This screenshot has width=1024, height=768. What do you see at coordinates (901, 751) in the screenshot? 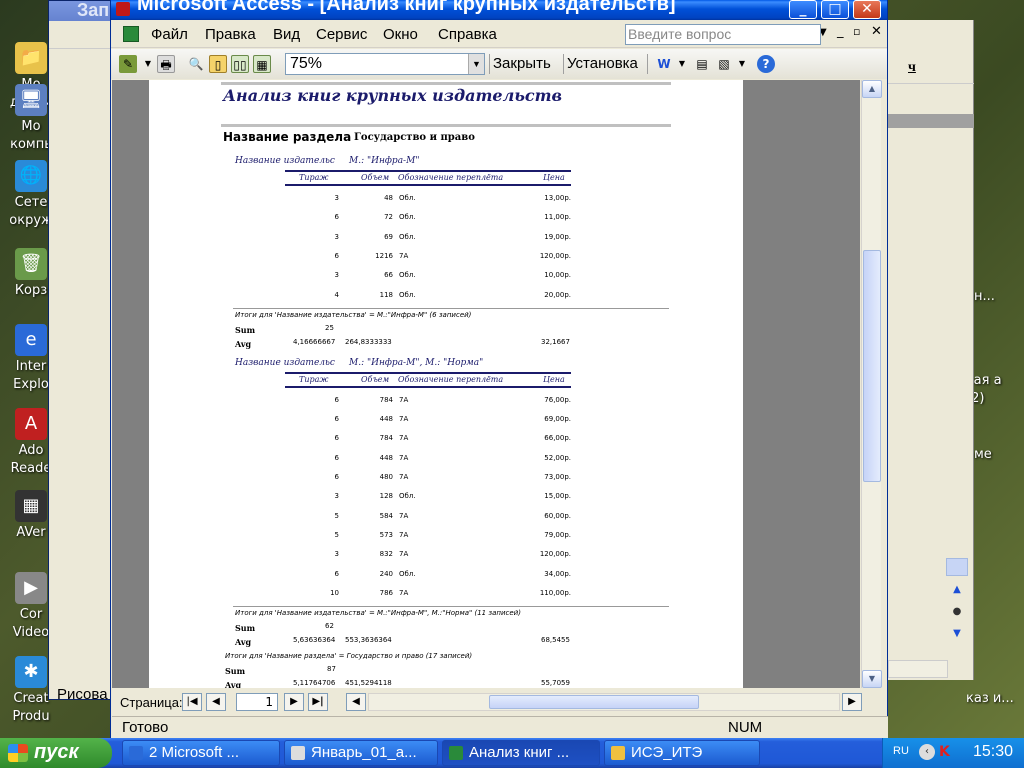
I see `language-indicator: RU` at bounding box center [901, 751].